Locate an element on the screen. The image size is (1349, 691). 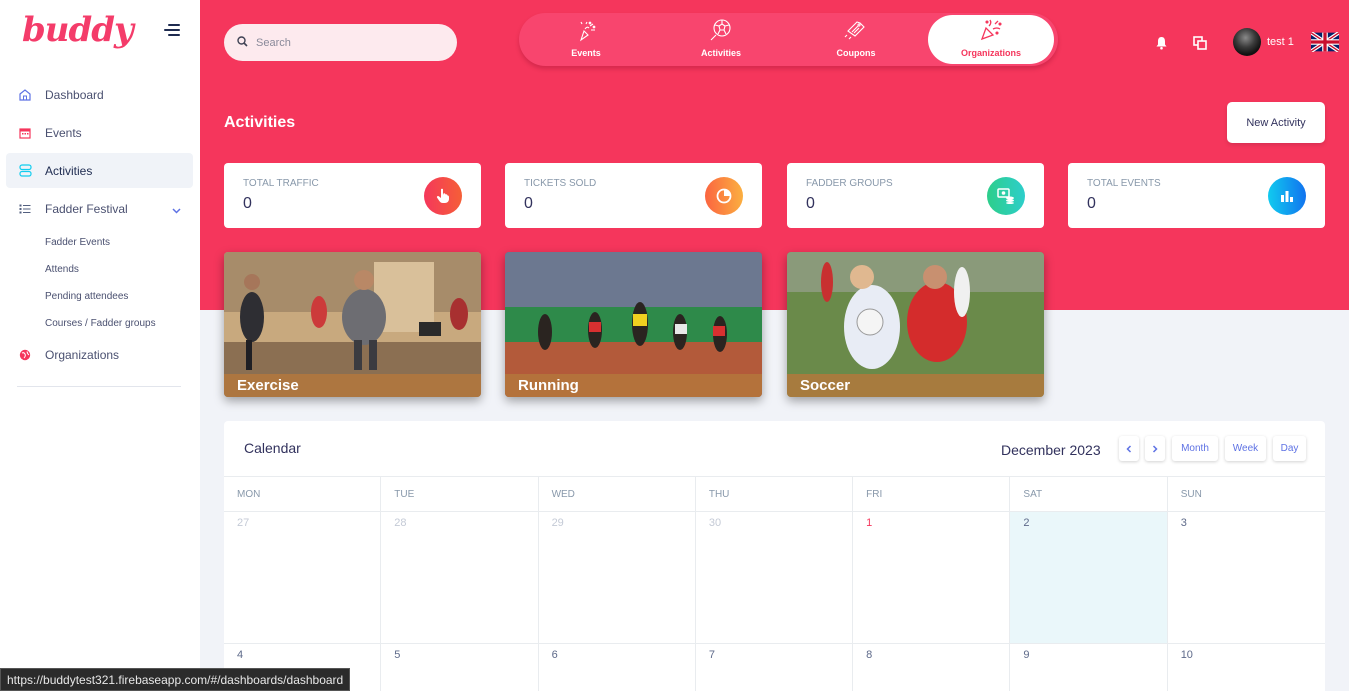
day-of-week: MON is located at coordinates (303, 494).